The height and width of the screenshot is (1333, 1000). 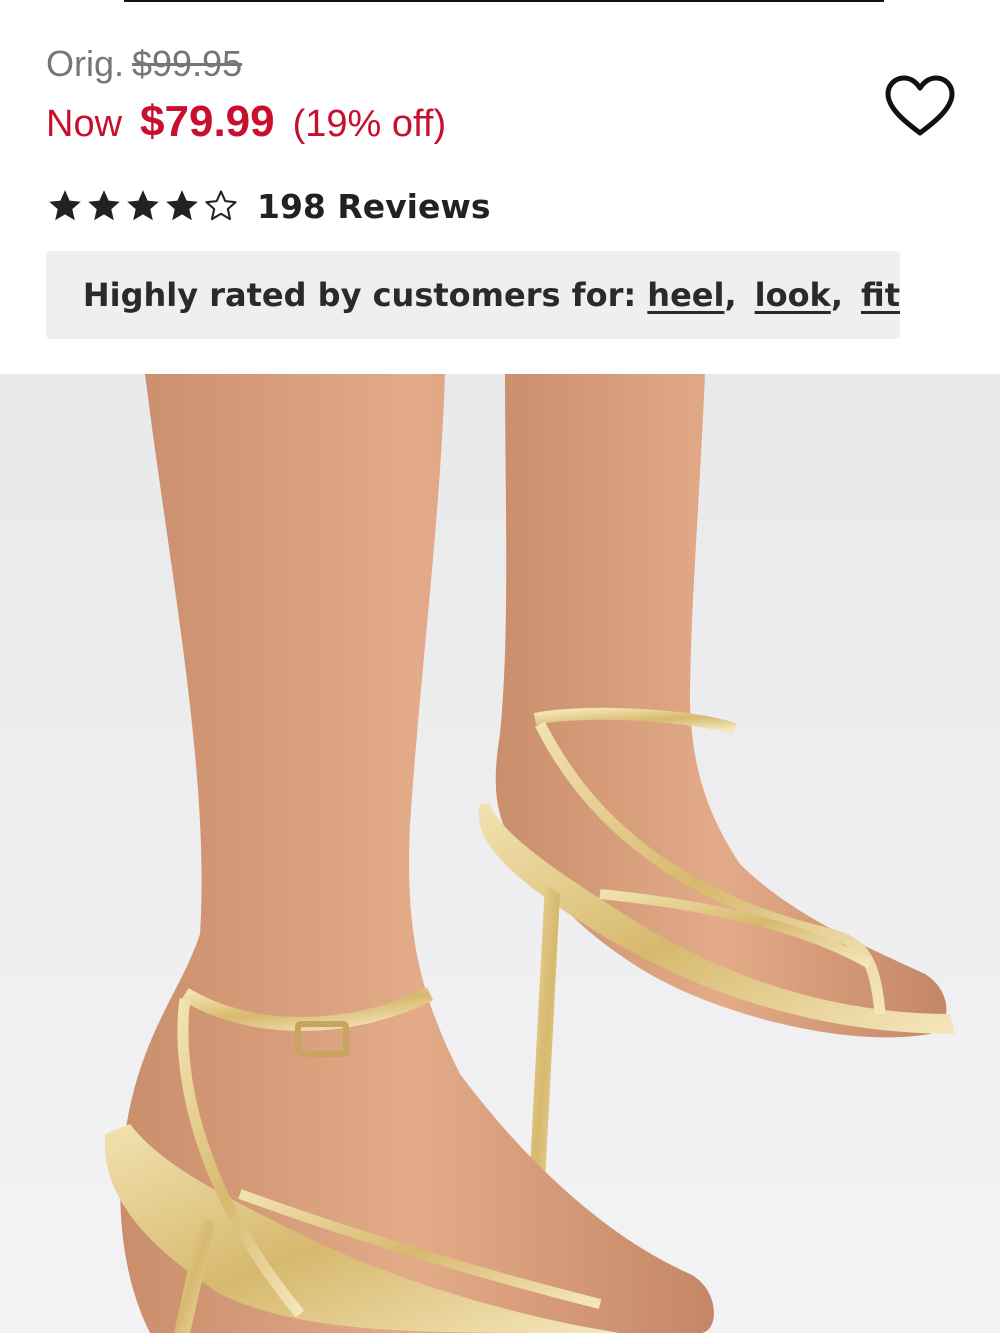 I want to click on original-price-label: Orig., so click(x=85, y=63).